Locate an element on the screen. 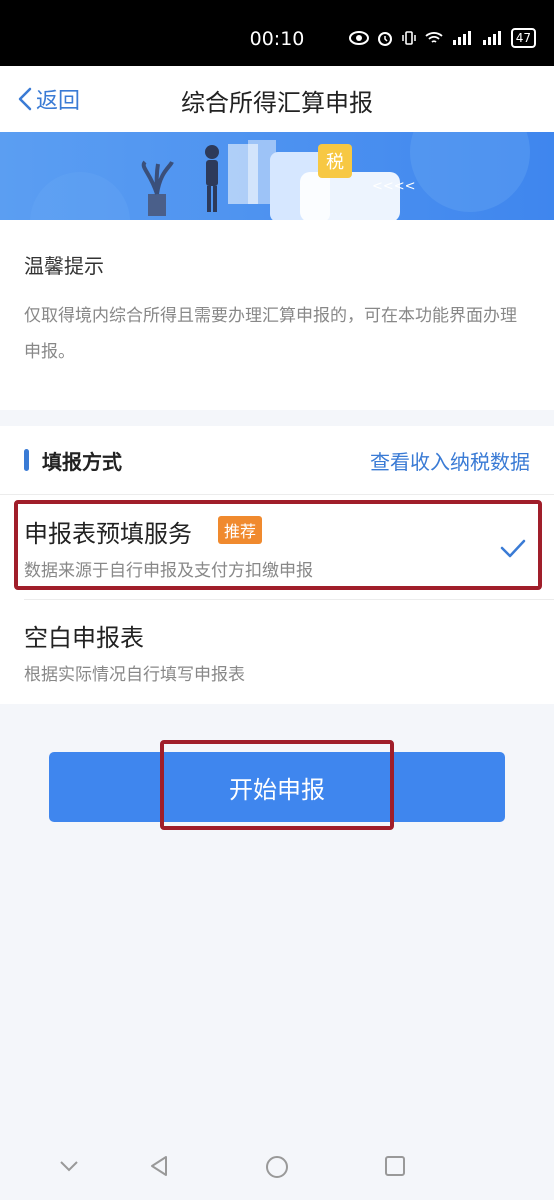  vibrate-icon is located at coordinates (408, 38).